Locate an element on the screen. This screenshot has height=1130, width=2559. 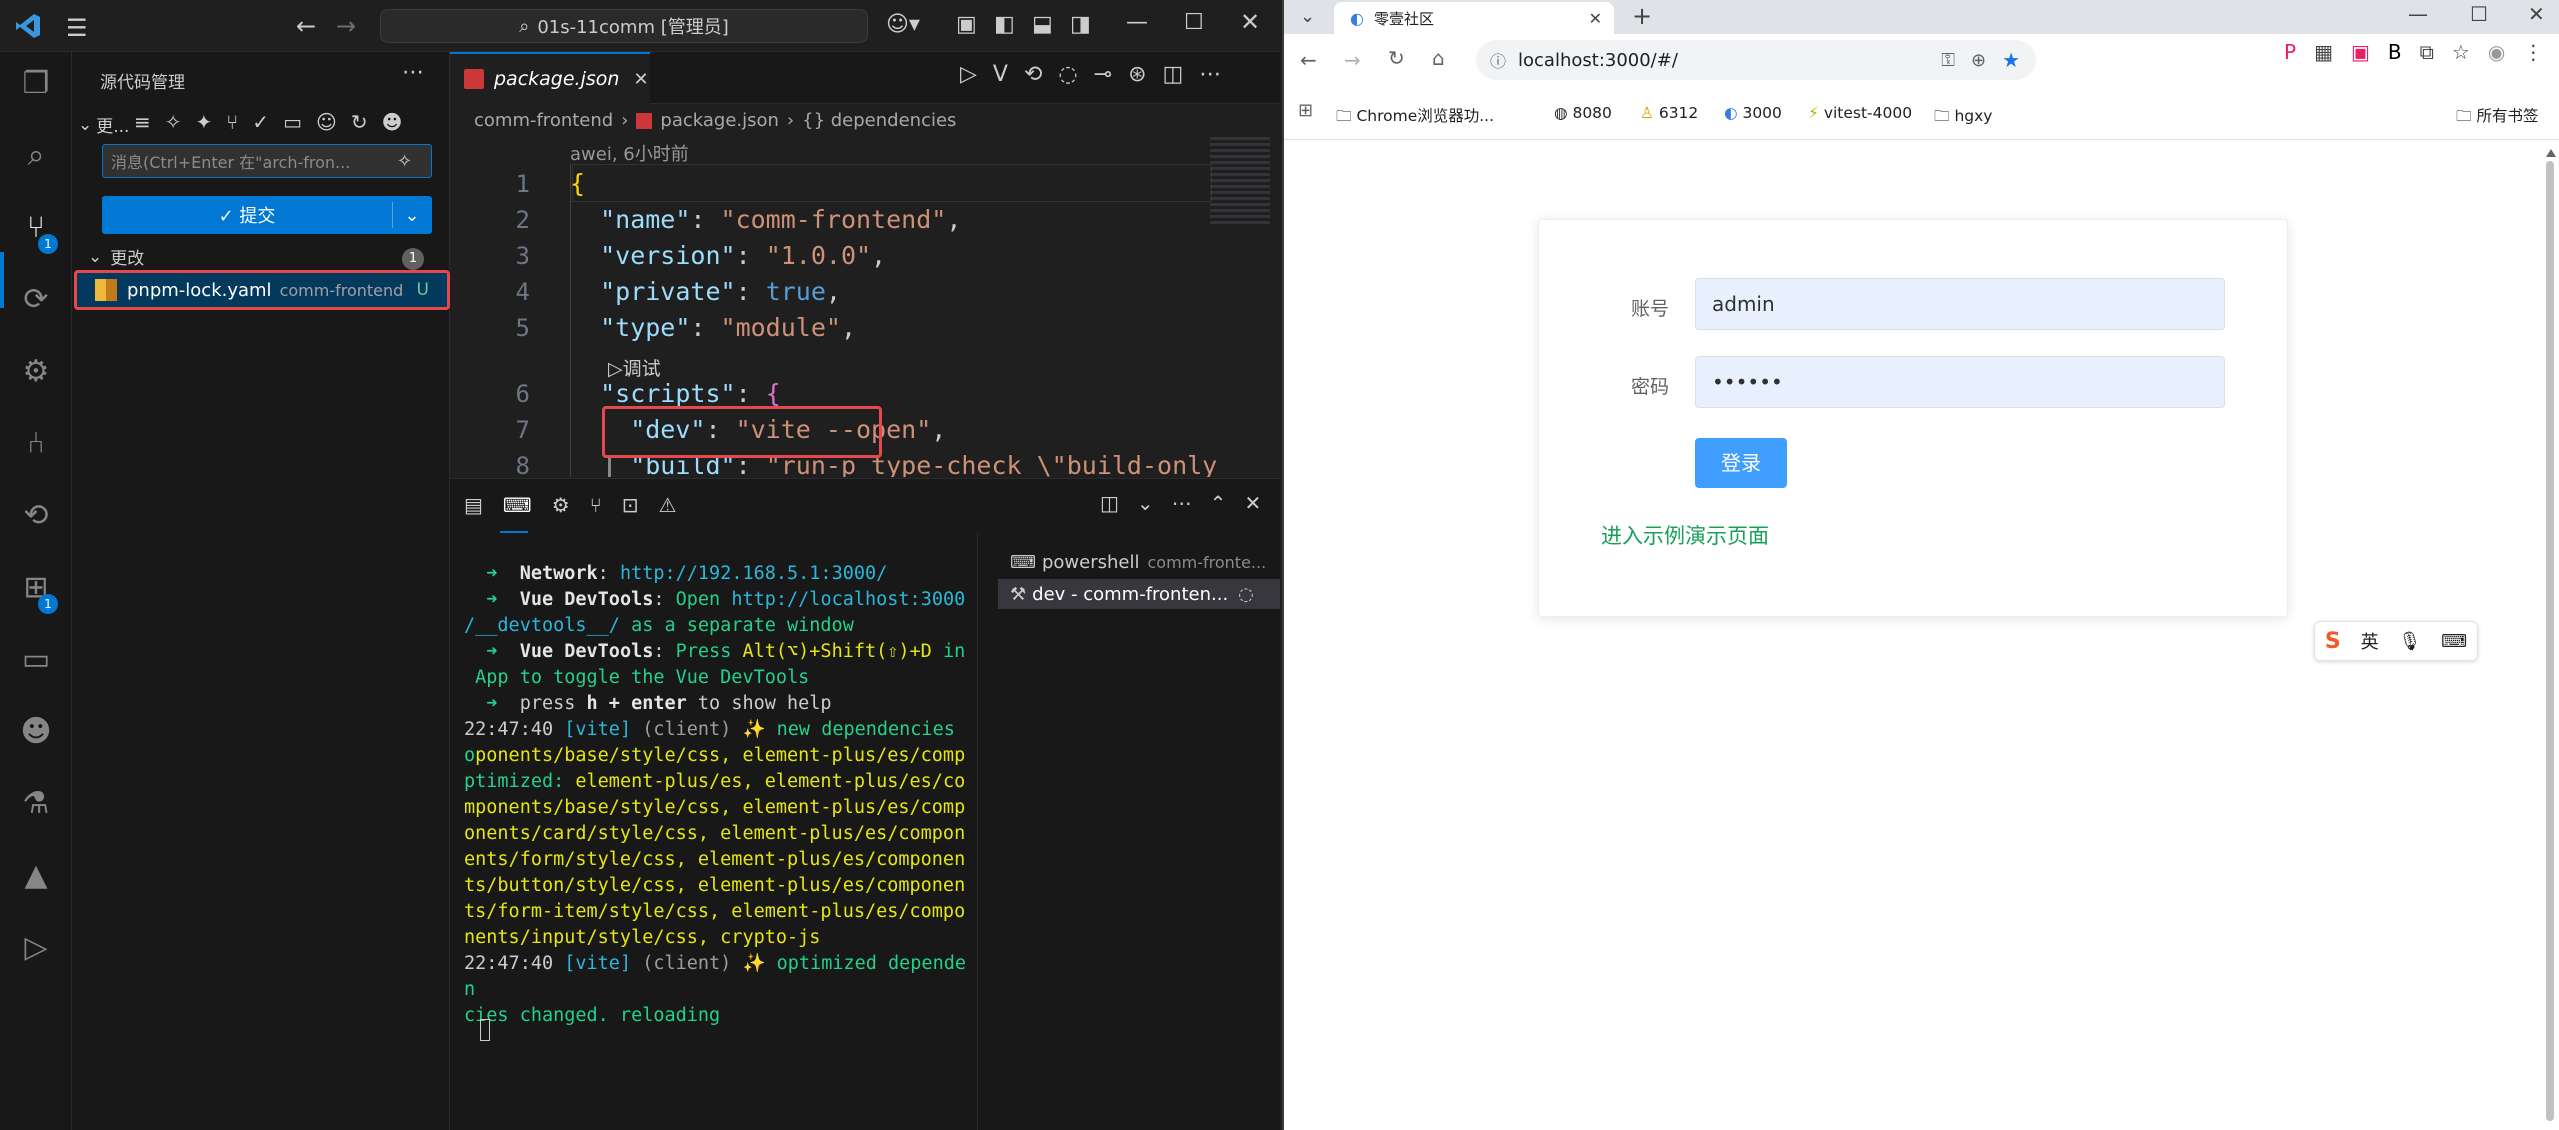
terminal-icon: ⌨ is located at coordinates (527, 505).